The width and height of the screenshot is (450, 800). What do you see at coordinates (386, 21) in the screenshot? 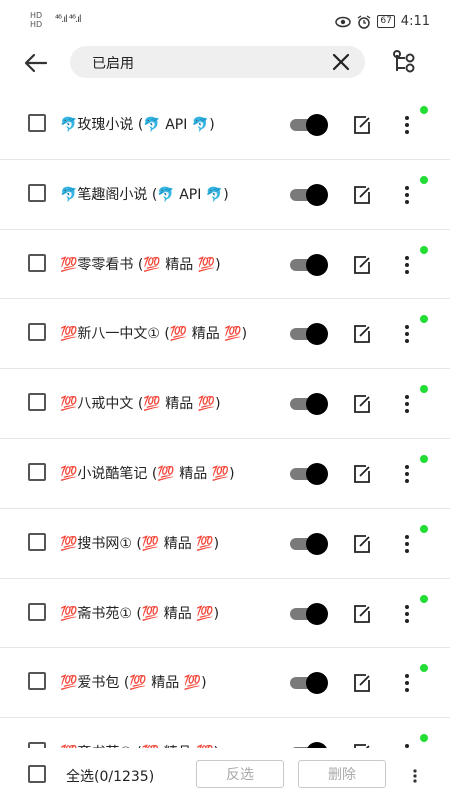
I see `battery-icon: 67` at bounding box center [386, 21].